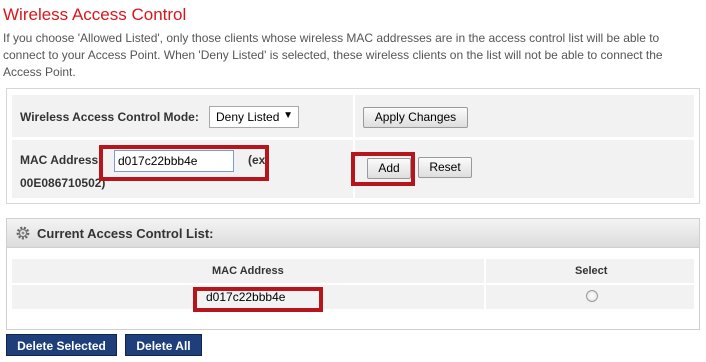  What do you see at coordinates (184, 163) in the screenshot?
I see `mac-input-highlight` at bounding box center [184, 163].